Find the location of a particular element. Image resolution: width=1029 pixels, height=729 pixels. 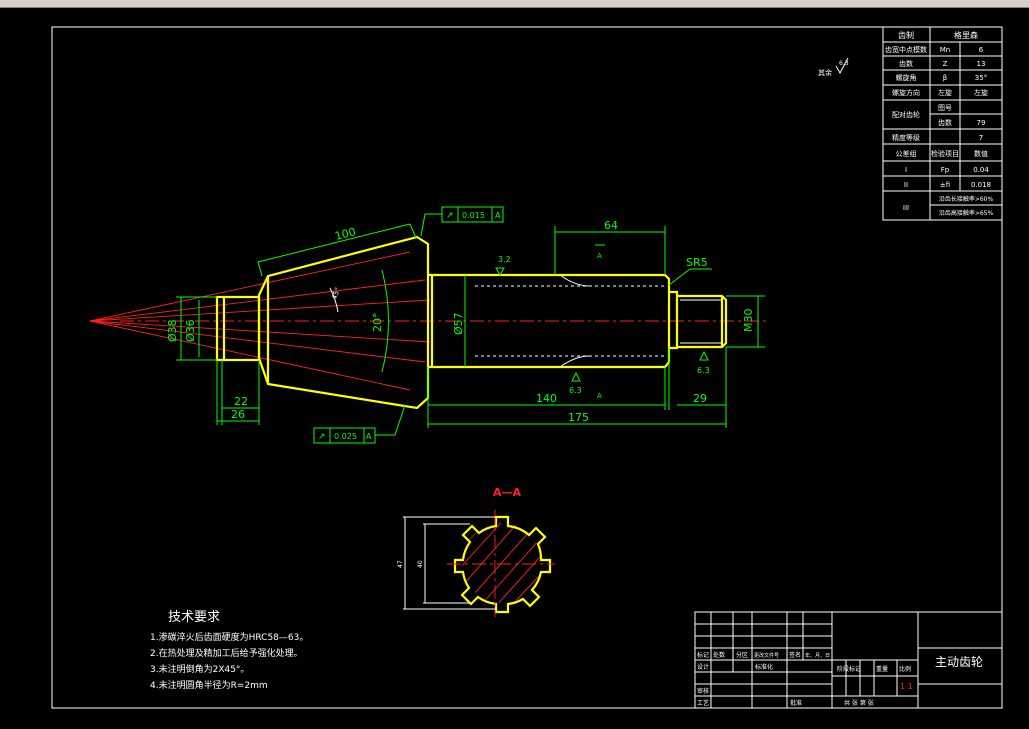

roughness-value: 6.3 is located at coordinates (844, 63).